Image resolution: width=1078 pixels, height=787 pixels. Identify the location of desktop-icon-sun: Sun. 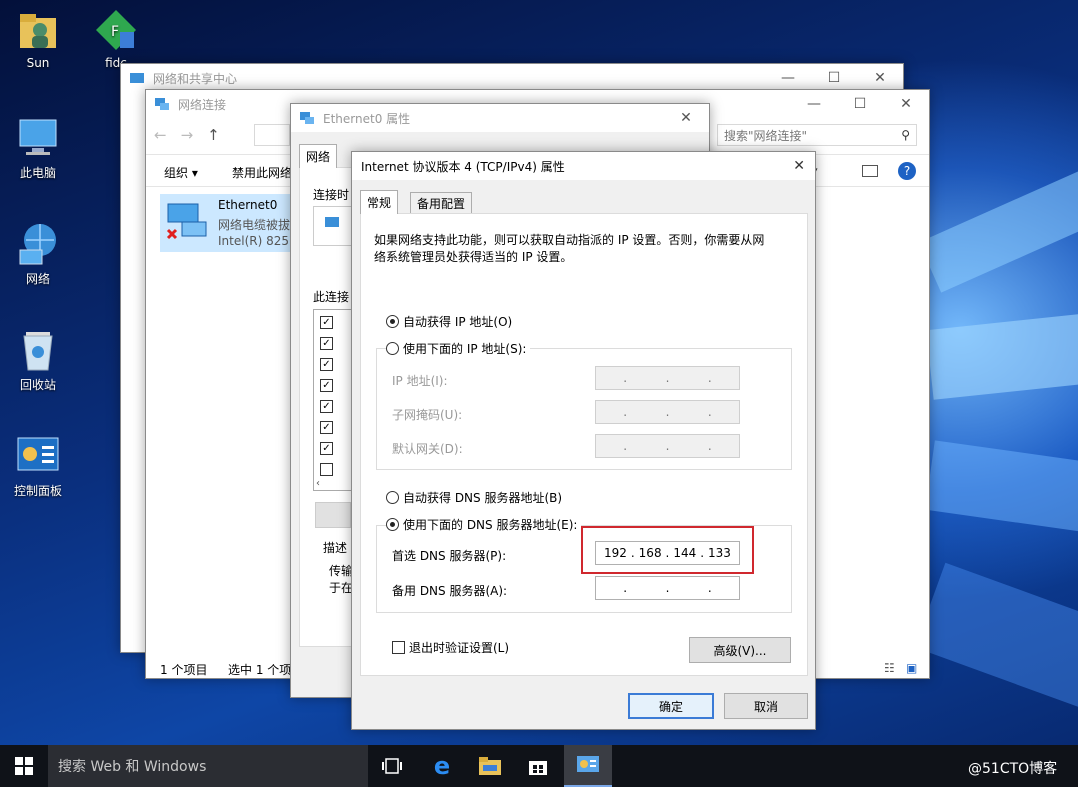
(38, 39).